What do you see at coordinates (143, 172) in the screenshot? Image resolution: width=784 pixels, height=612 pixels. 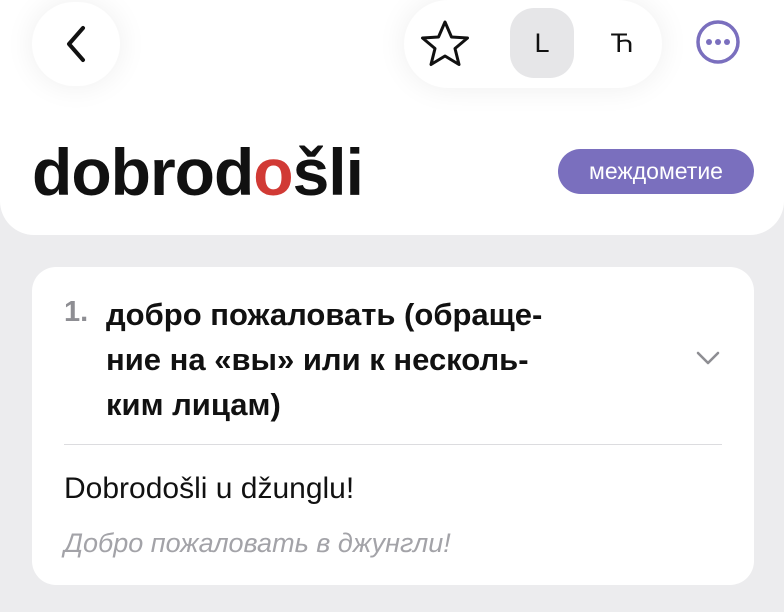 I see `word-part-before-stress: dobrod` at bounding box center [143, 172].